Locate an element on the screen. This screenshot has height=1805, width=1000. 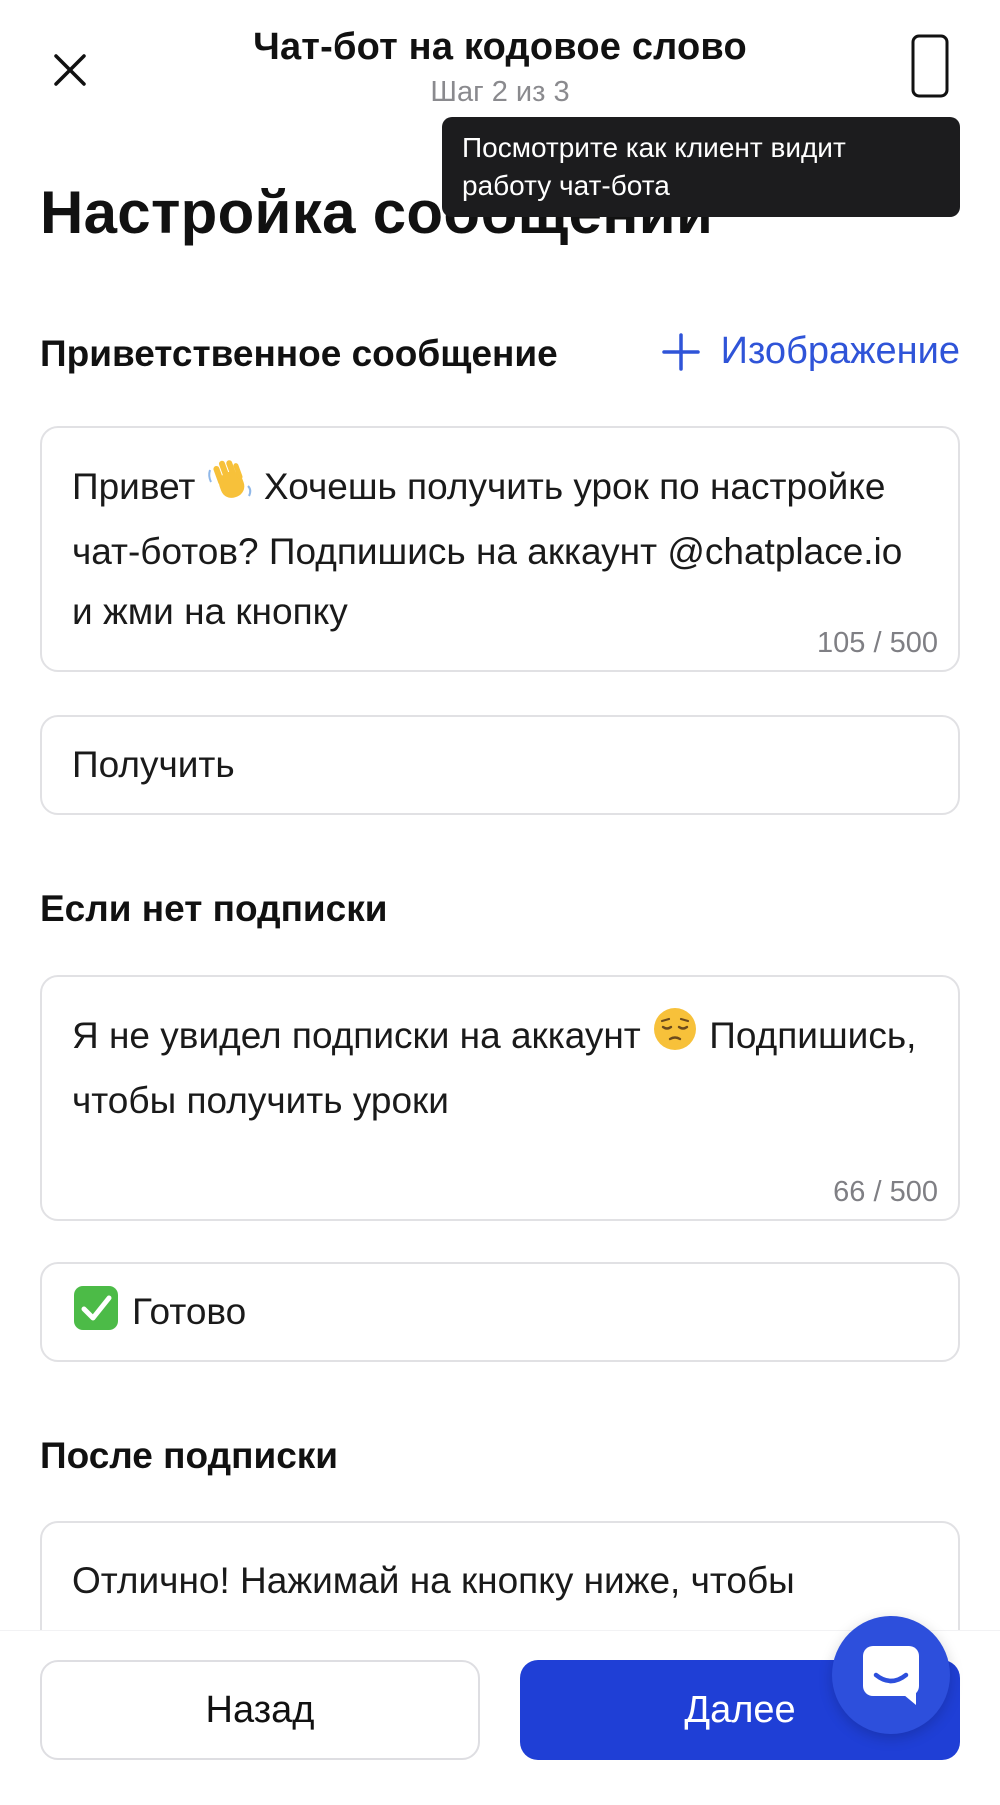
chat-icon is located at coordinates (891, 1675).